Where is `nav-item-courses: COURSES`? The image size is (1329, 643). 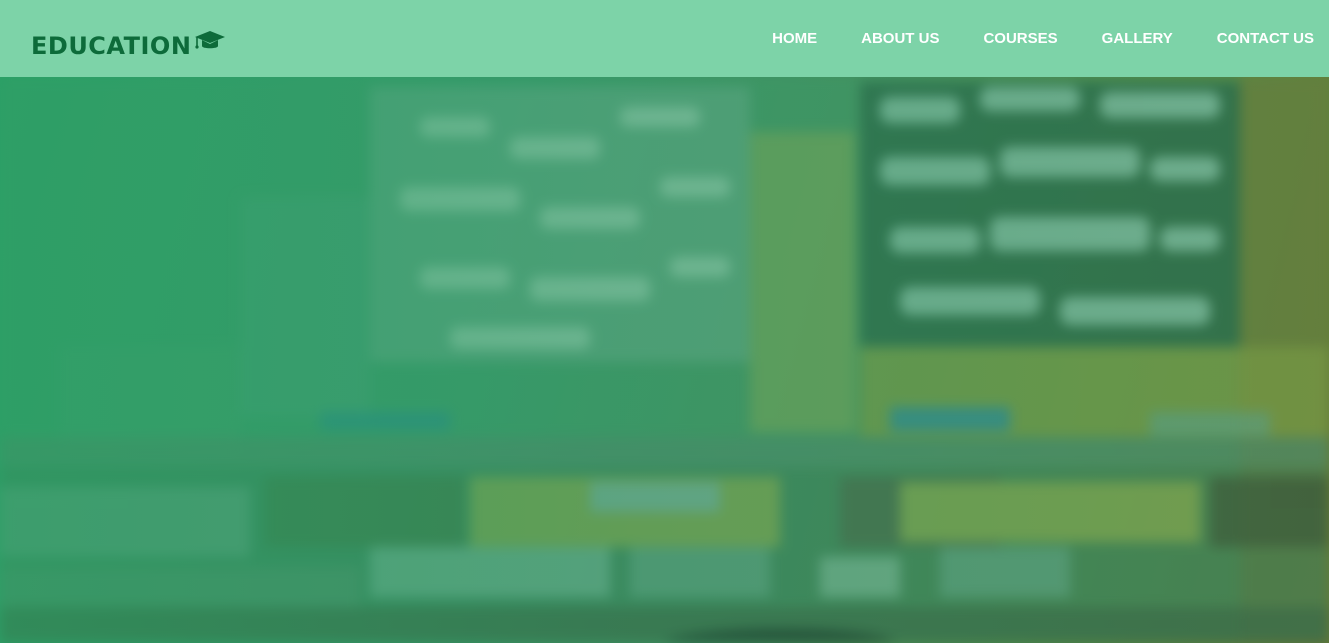
nav-item-courses: COURSES is located at coordinates (1020, 39).